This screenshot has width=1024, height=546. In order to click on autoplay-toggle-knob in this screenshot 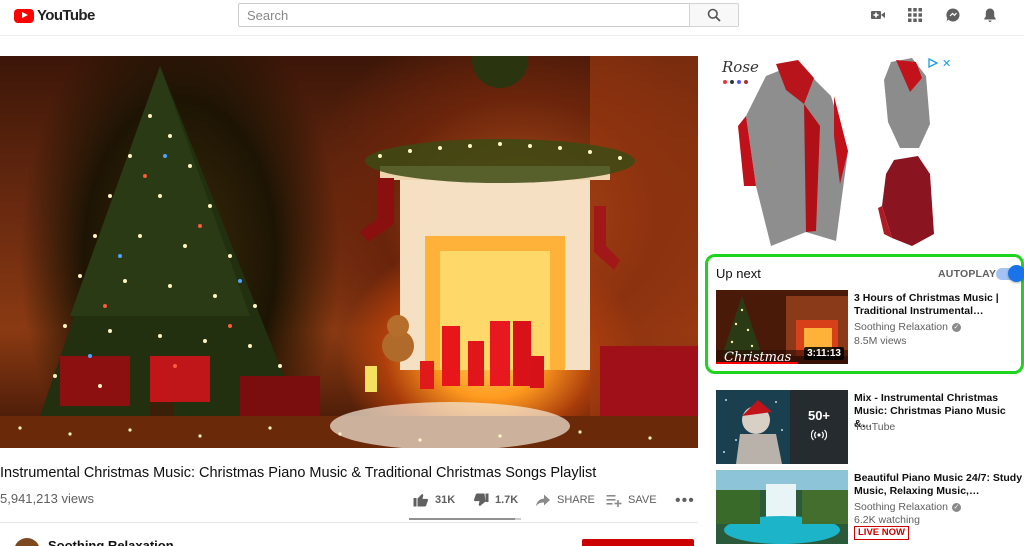, I will do `click(1016, 273)`.